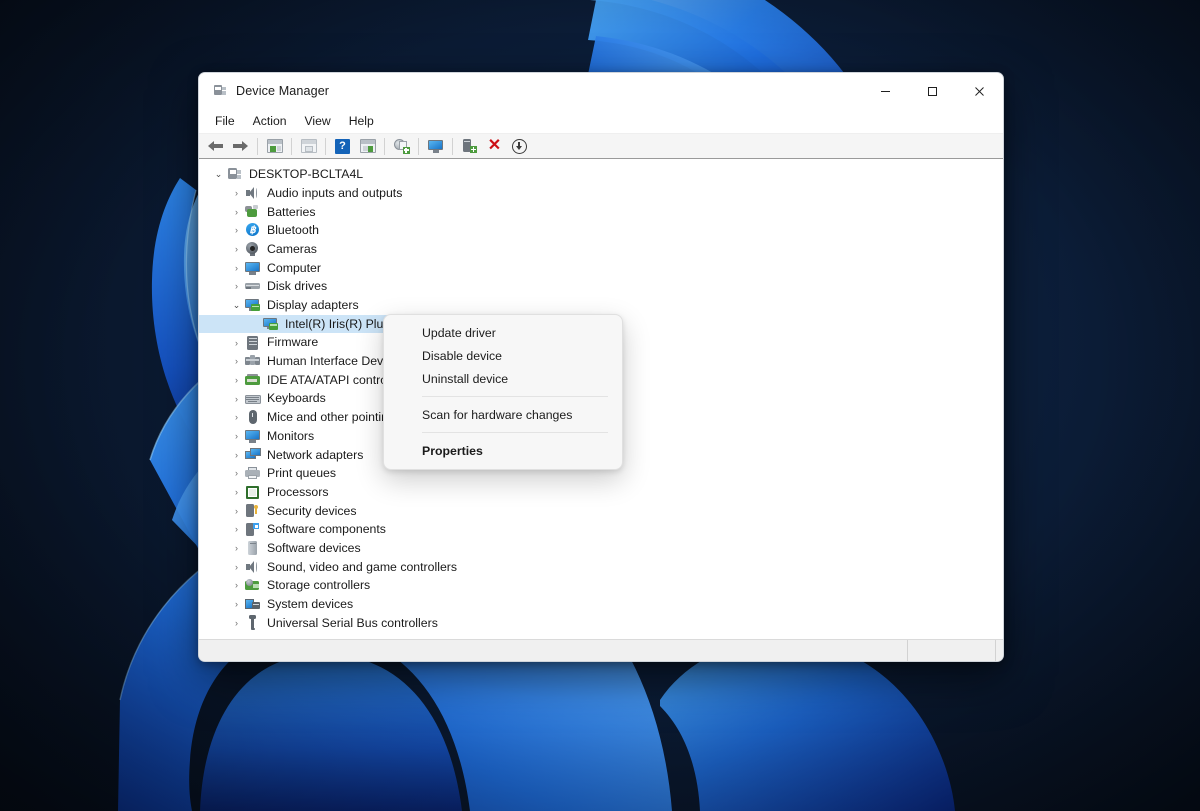 This screenshot has height=811, width=1200. What do you see at coordinates (367, 146) in the screenshot?
I see `scan-hardware-changes-button` at bounding box center [367, 146].